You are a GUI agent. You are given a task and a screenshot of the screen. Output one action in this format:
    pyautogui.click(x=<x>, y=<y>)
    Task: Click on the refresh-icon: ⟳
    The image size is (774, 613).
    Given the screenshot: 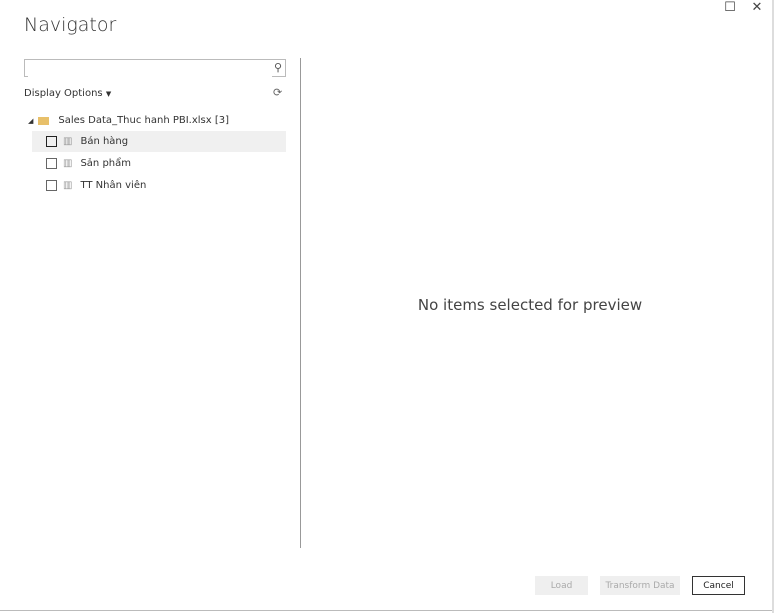 What is the action you would take?
    pyautogui.click(x=277, y=92)
    